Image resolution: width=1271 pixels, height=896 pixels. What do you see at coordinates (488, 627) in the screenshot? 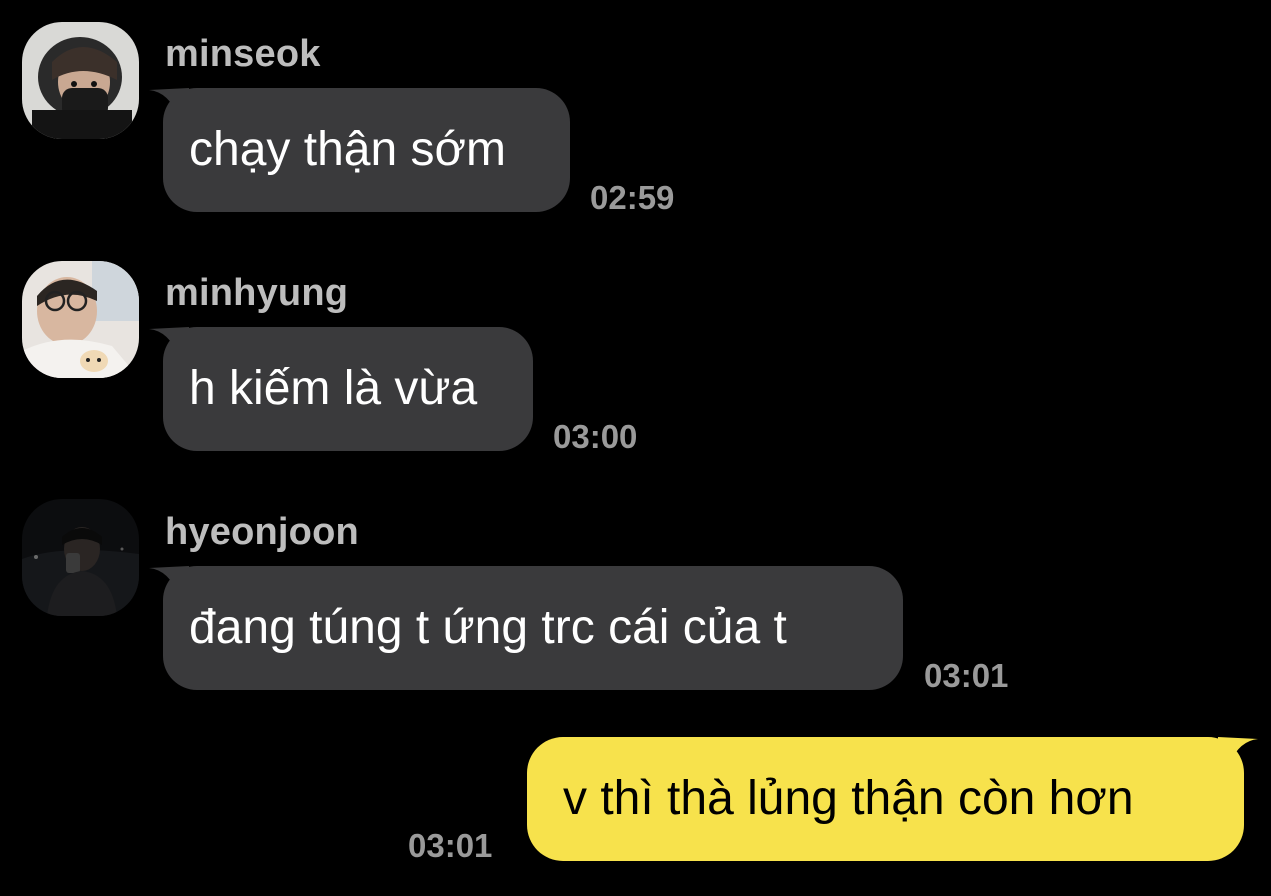
I see `message-text: đang túng t ứng trc cái của t` at bounding box center [488, 627].